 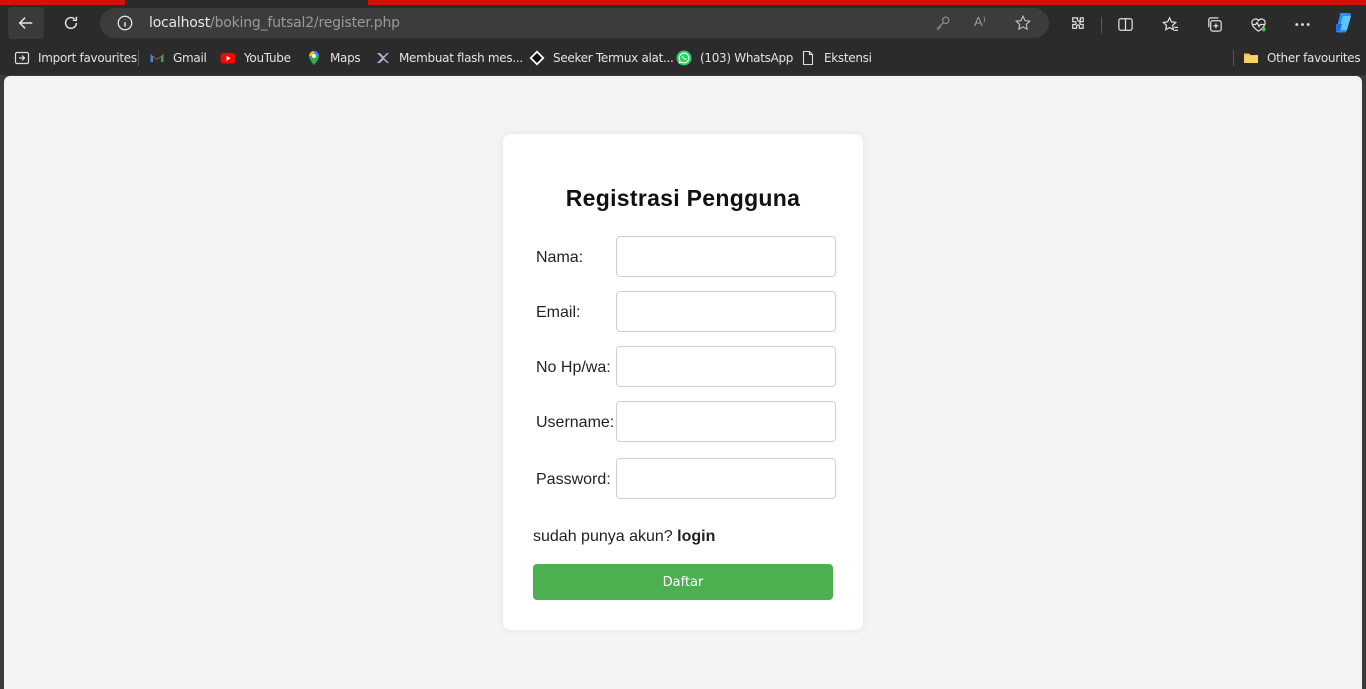 What do you see at coordinates (683, 198) in the screenshot?
I see `page-title: Registrasi Pengguna` at bounding box center [683, 198].